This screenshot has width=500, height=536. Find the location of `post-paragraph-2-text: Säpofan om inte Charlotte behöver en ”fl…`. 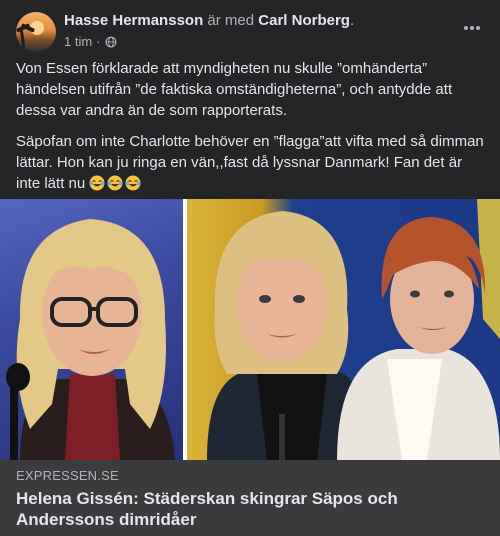

post-paragraph-2-text: Säpofan om inte Charlotte behöver en ”fl… is located at coordinates (250, 162).